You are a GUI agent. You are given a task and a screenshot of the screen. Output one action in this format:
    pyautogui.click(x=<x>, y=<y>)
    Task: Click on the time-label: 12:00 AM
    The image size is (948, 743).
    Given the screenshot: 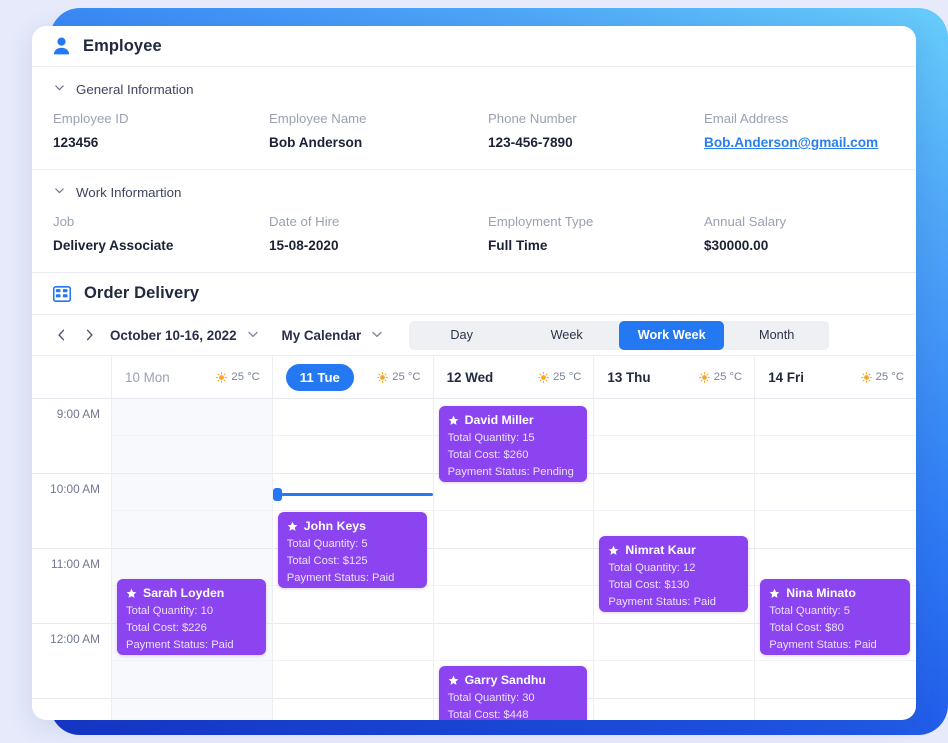 What is the action you would take?
    pyautogui.click(x=75, y=639)
    